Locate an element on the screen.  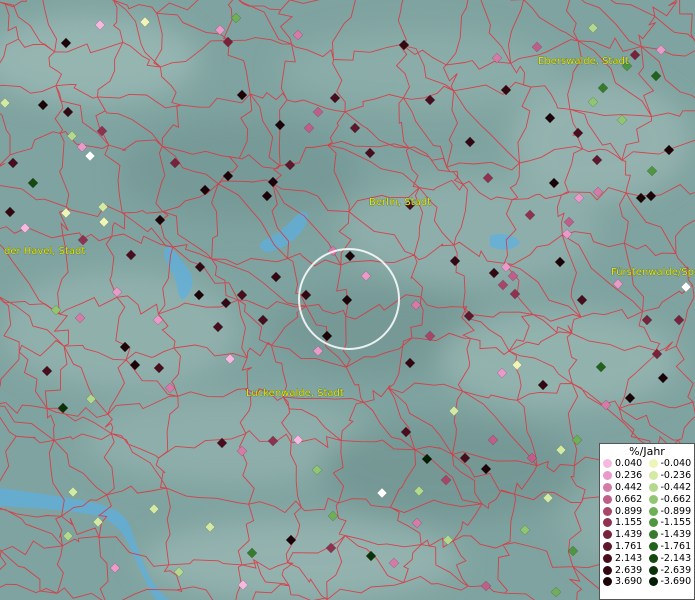
legend-value: -3.690 is located at coordinates (676, 582).